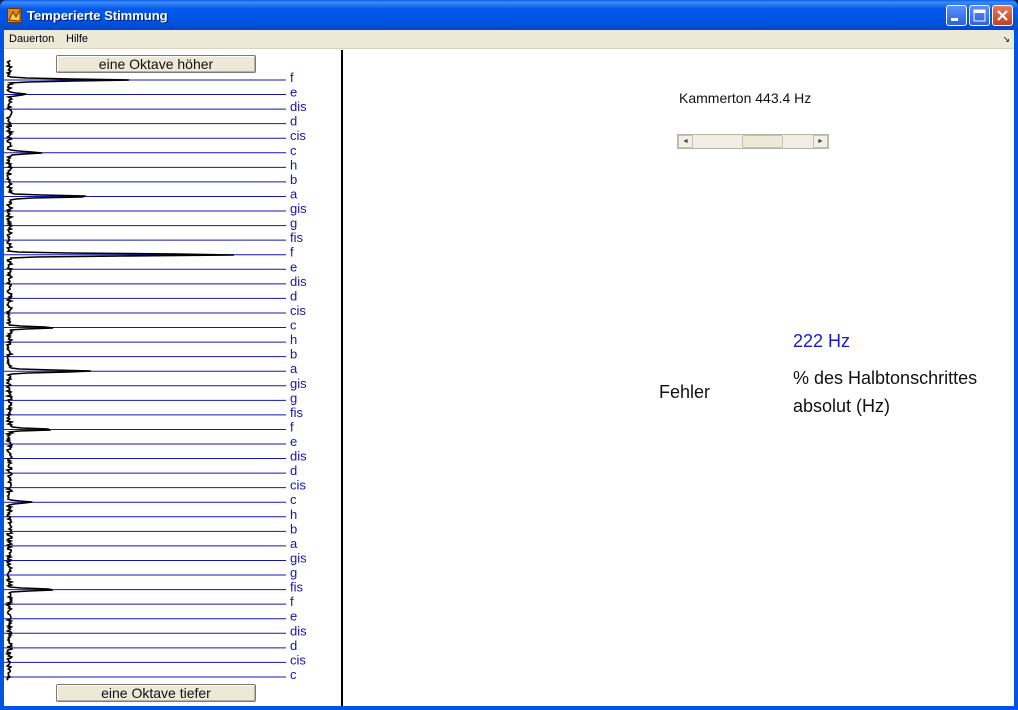 The width and height of the screenshot is (1018, 710). Describe the element at coordinates (685, 141) in the screenshot. I see `slider-left-arrow-icon: ◄` at that location.